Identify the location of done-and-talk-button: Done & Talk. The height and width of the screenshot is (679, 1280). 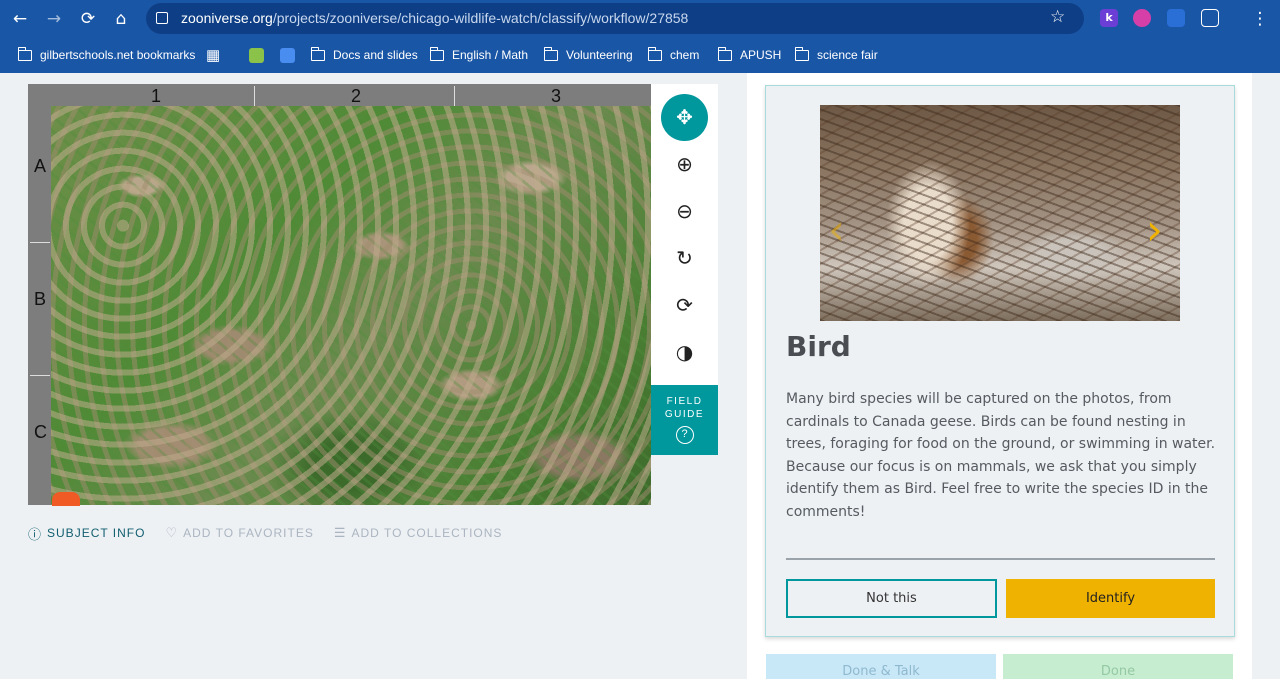
(881, 666).